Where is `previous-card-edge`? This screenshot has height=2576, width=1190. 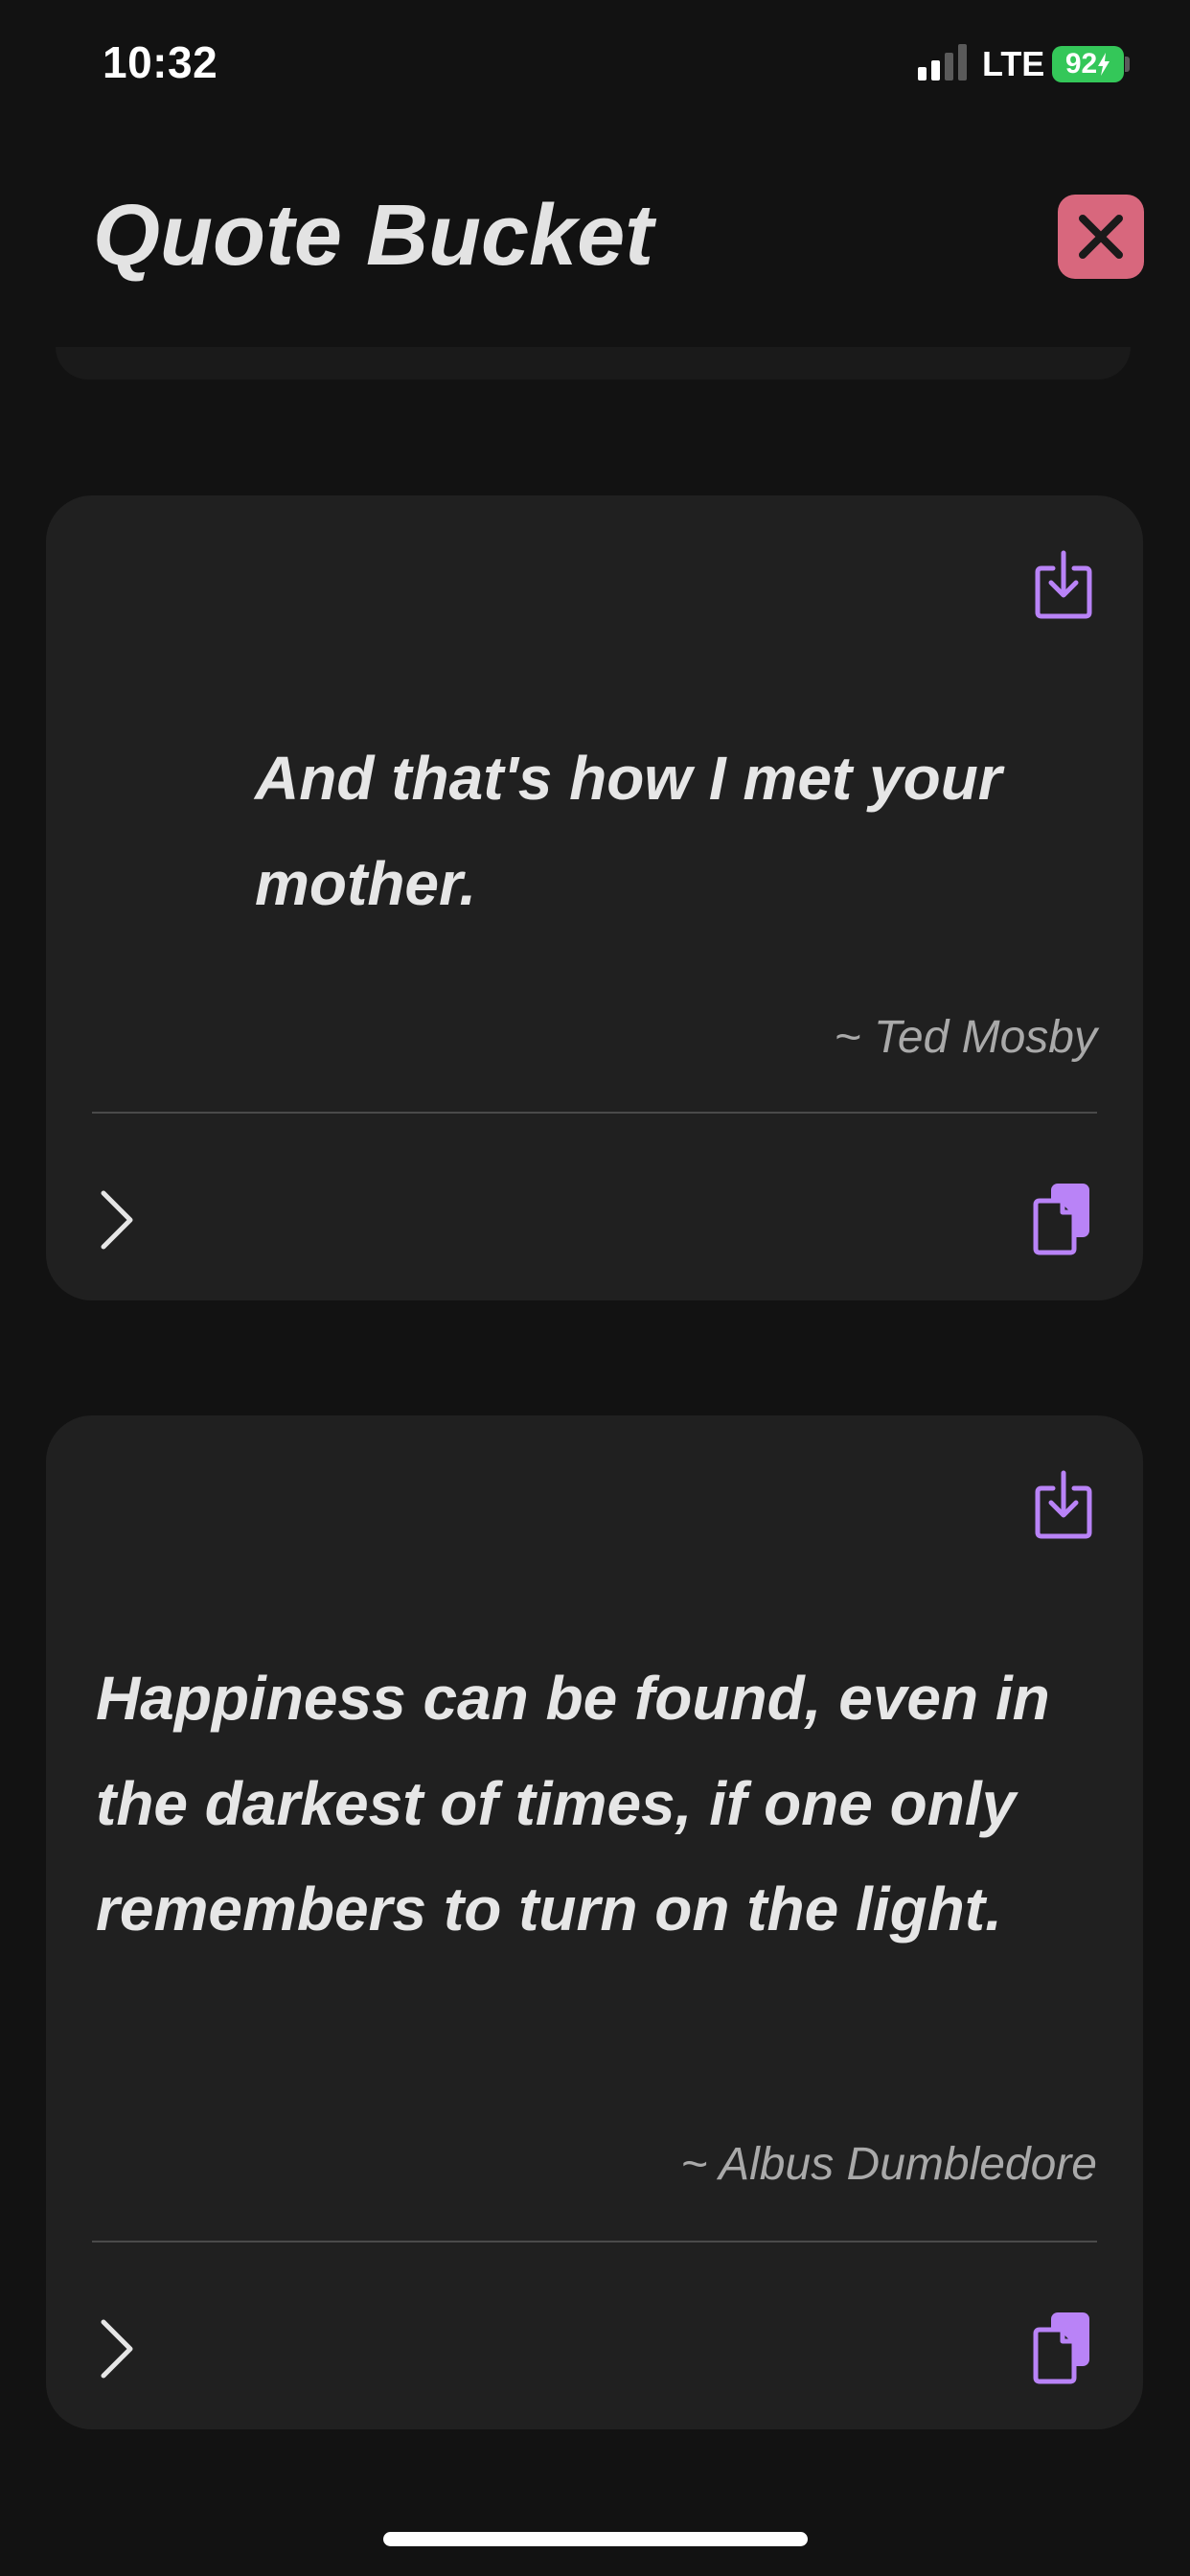
previous-card-edge is located at coordinates (593, 363).